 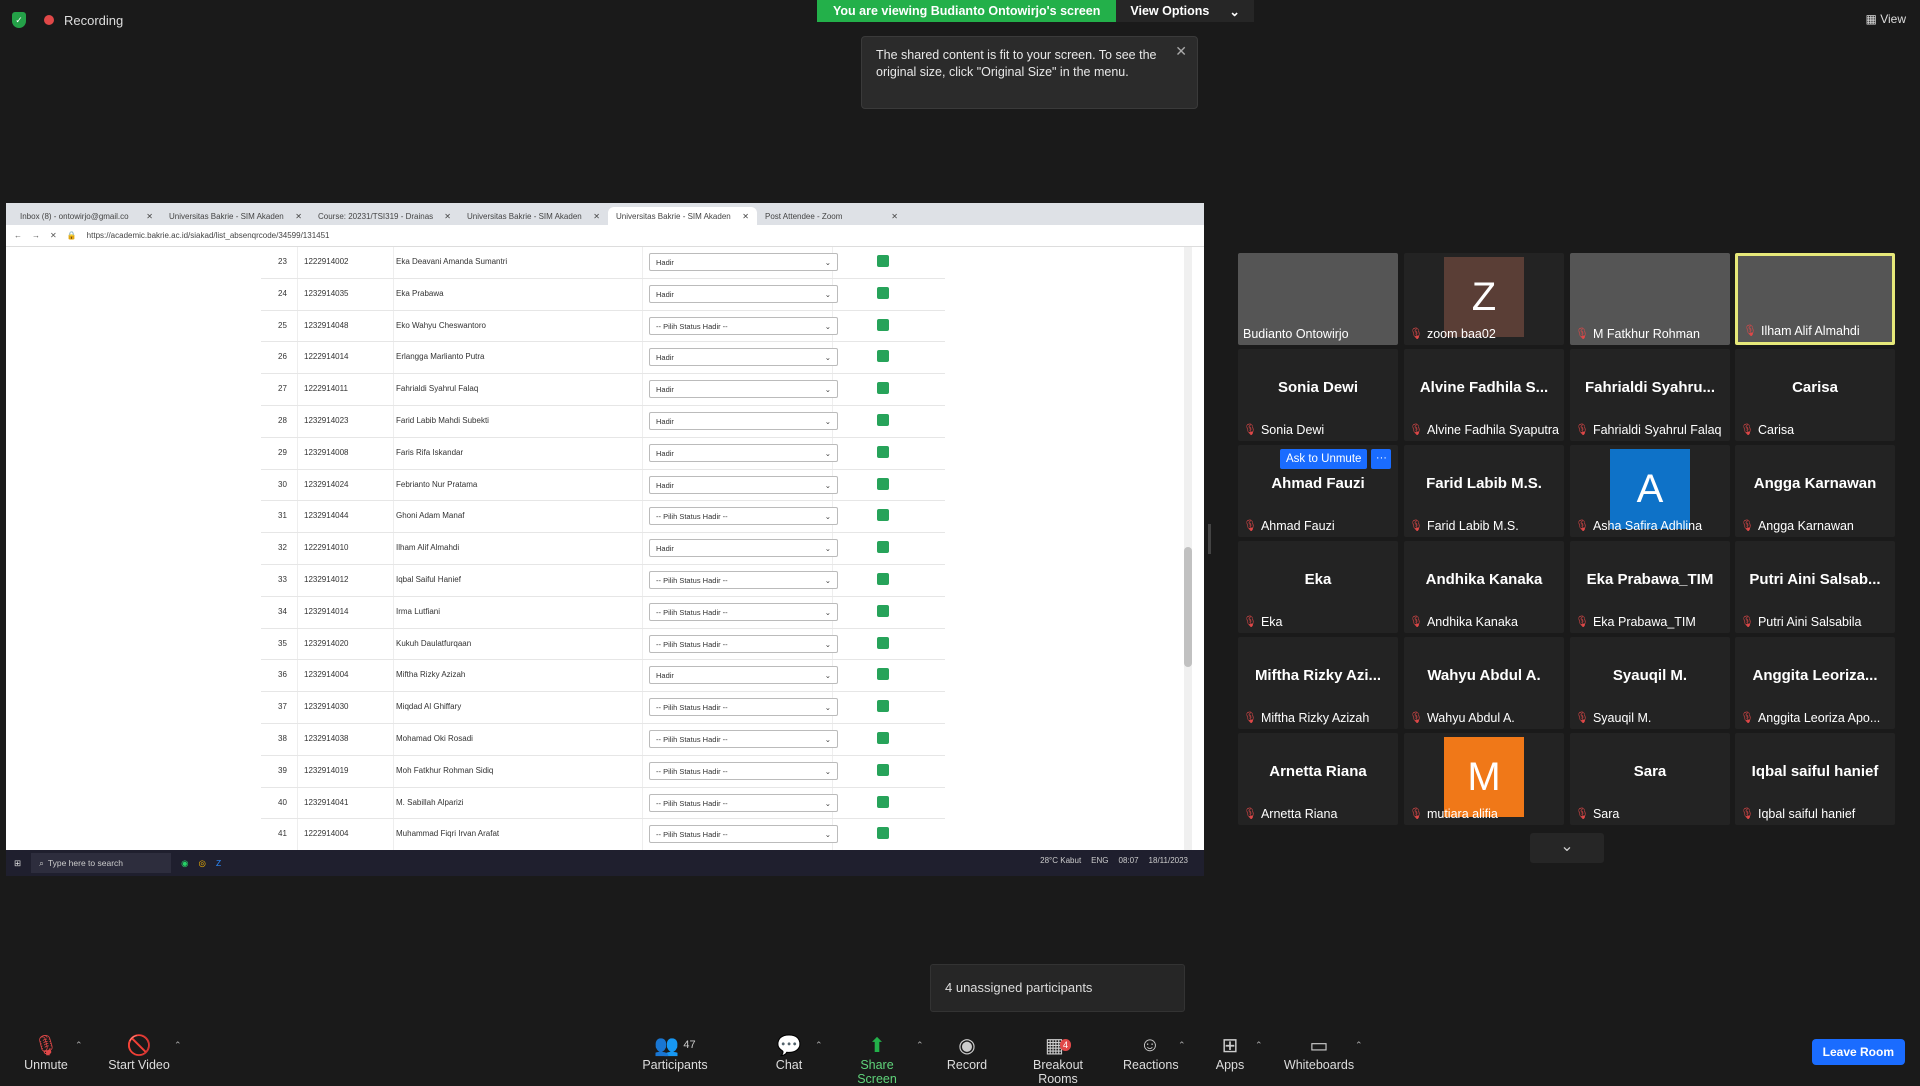 What do you see at coordinates (1484, 299) in the screenshot?
I see `participant-tile: Z 🎙 zoom baa02` at bounding box center [1484, 299].